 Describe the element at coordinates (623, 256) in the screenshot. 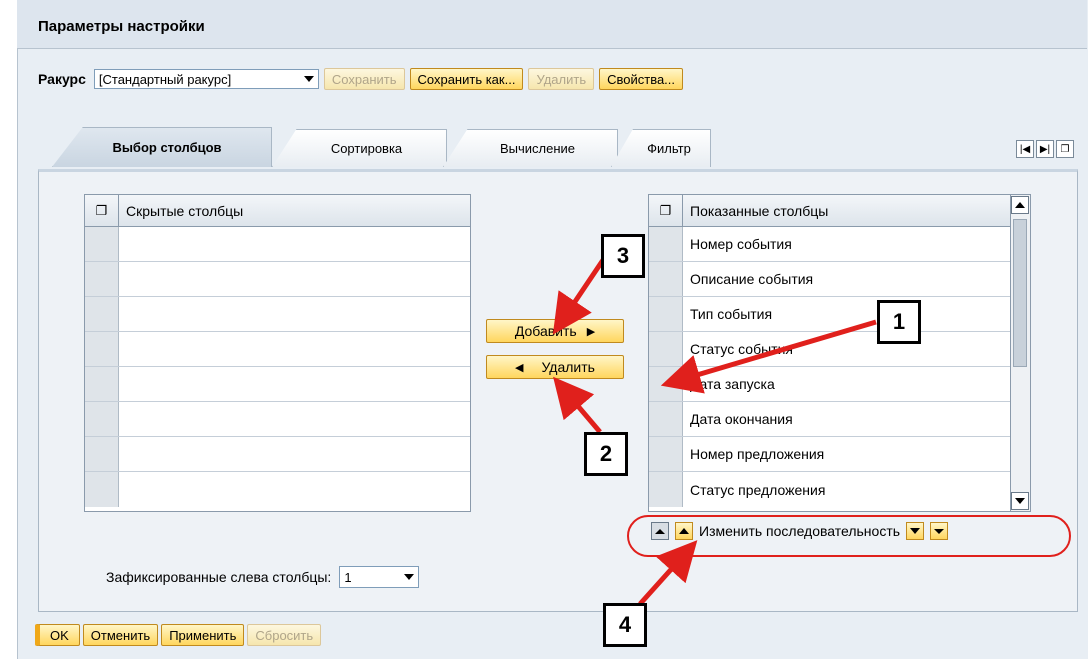

I see `callout-3: 3` at that location.